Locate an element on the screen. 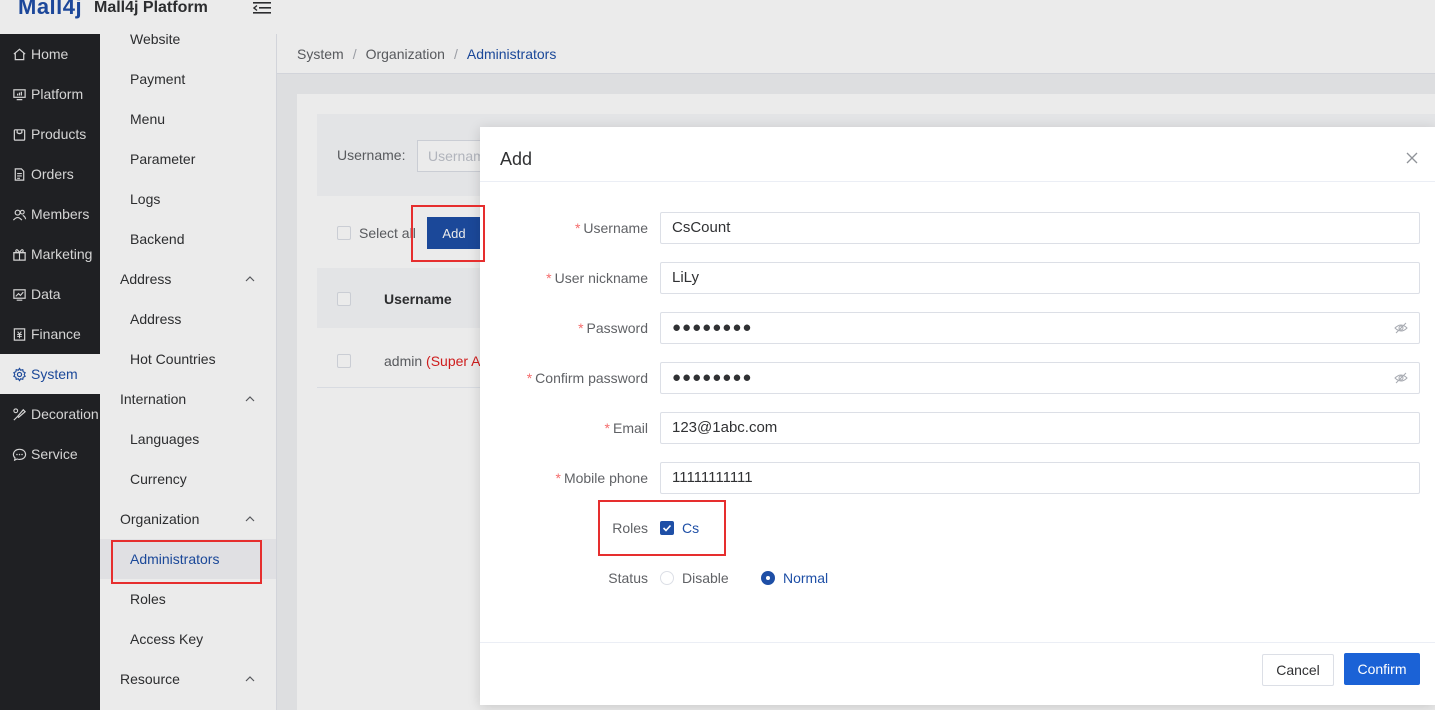  form-row-confirm-password: * Confirm password ●●●●●●●● is located at coordinates (957, 378).